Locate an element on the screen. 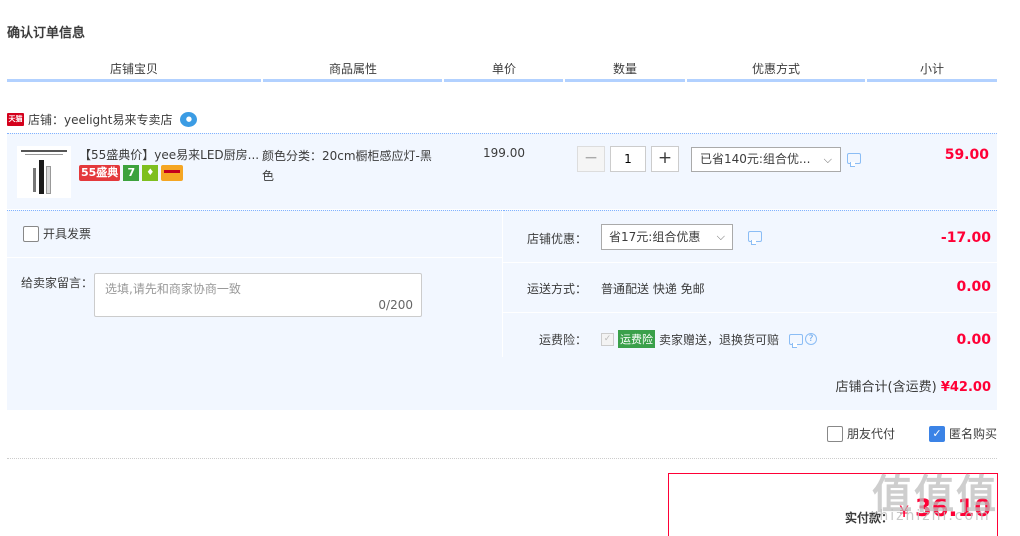 The width and height of the screenshot is (1020, 536). product-thumbnail is located at coordinates (44, 172).